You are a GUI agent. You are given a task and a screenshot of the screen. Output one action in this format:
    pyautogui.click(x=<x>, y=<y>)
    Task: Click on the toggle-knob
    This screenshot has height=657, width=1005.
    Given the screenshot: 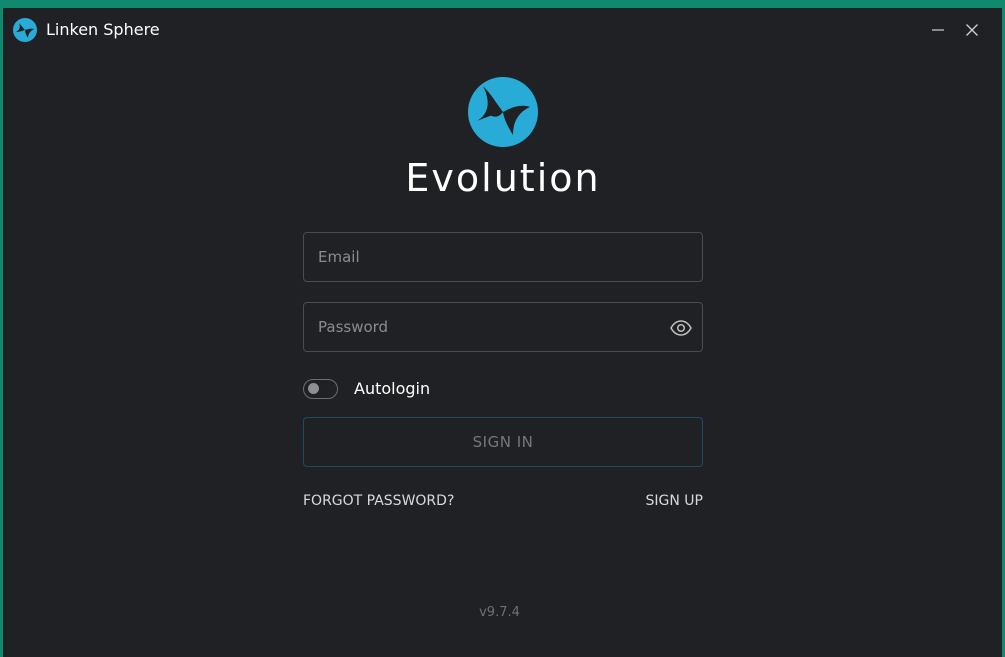 What is the action you would take?
    pyautogui.click(x=313, y=388)
    